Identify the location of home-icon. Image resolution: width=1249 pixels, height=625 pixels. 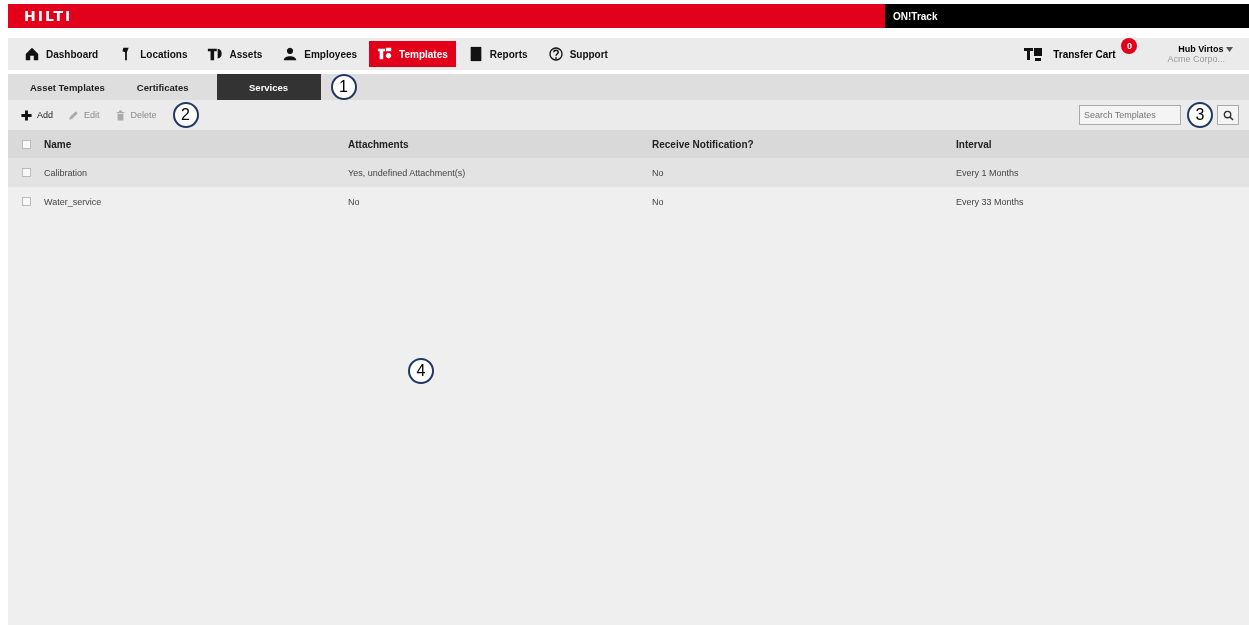
(32, 54).